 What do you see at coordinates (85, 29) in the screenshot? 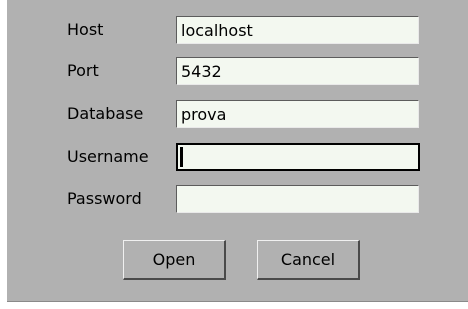
I see `host-label: Host` at bounding box center [85, 29].